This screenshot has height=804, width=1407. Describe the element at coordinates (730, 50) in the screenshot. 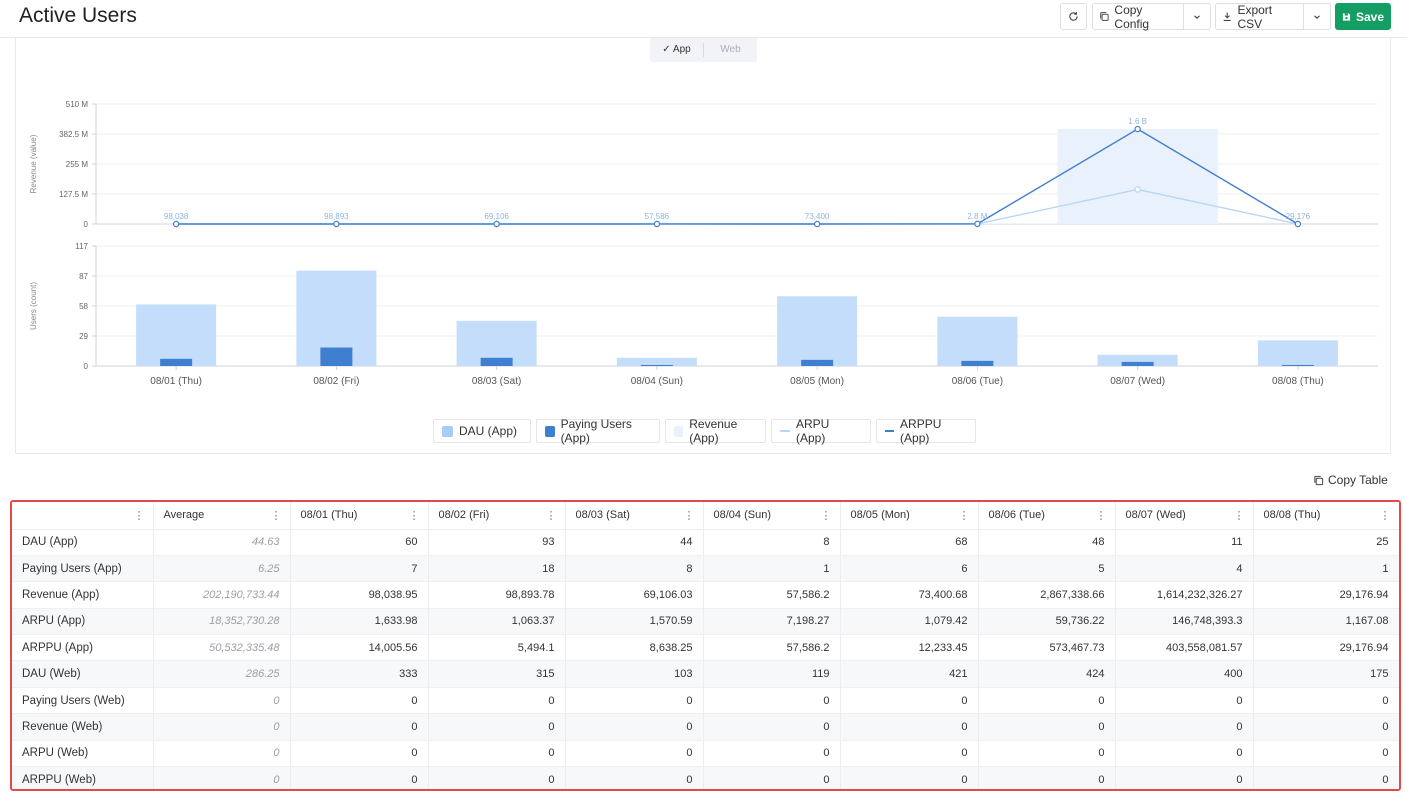

I see `toggle-web: Web` at that location.